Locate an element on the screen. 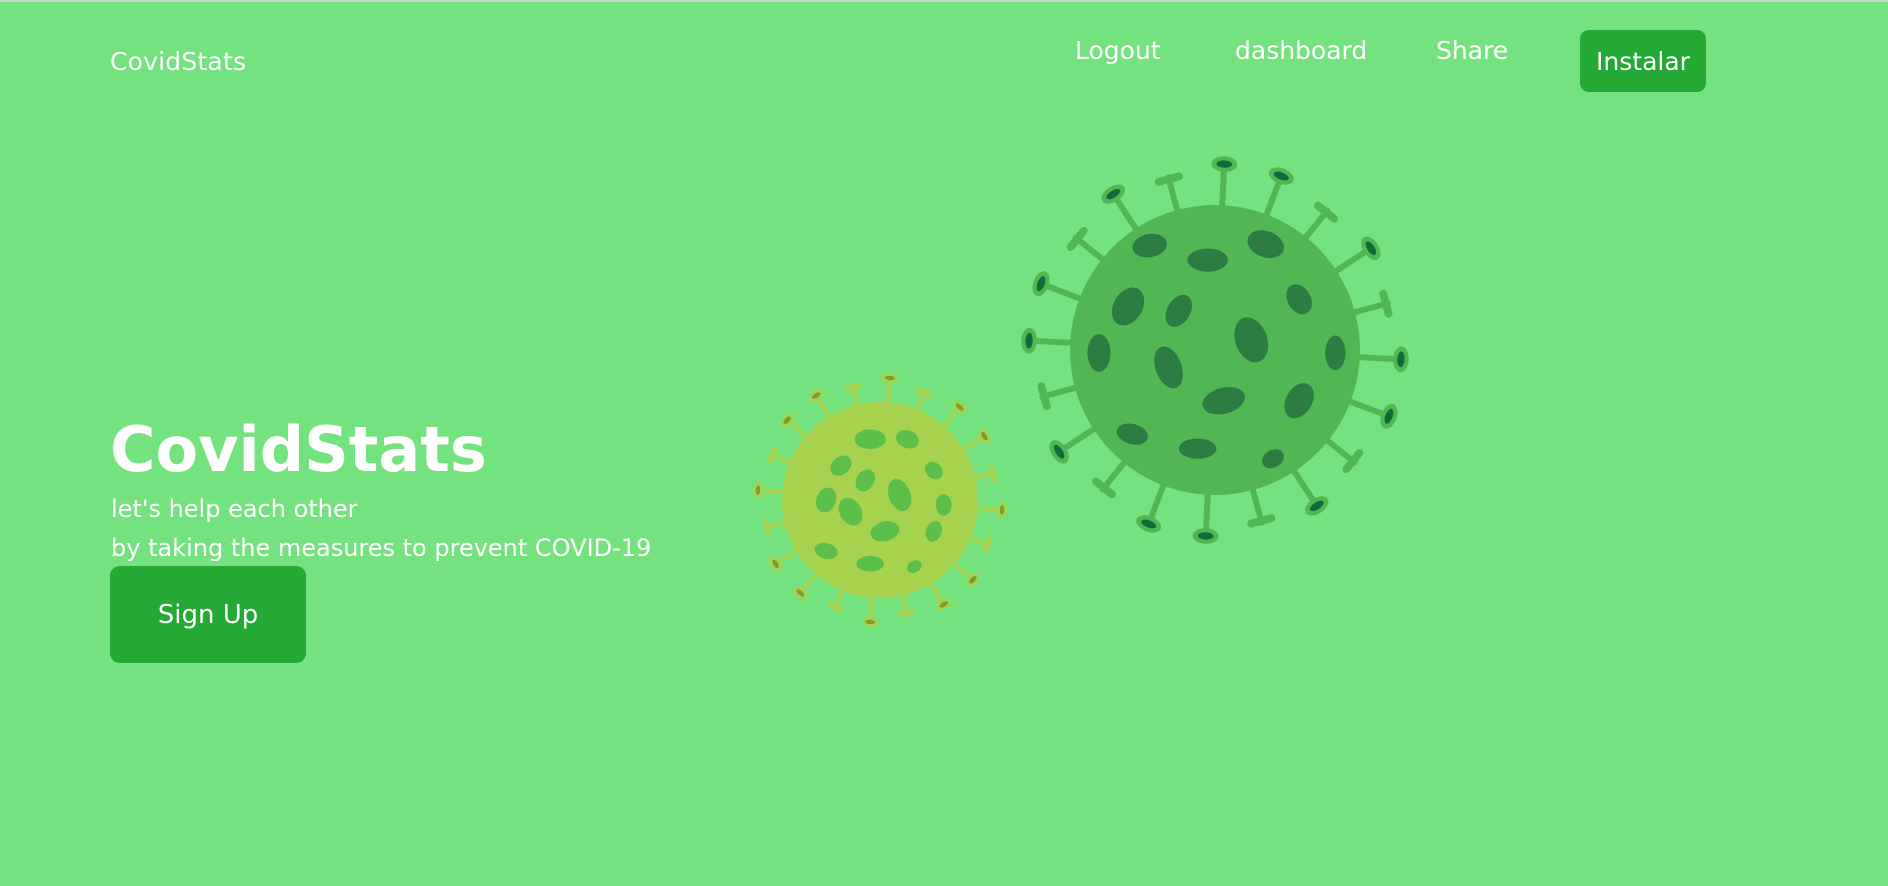 This screenshot has width=1888, height=886. sign-up-button: Sign Up is located at coordinates (208, 614).